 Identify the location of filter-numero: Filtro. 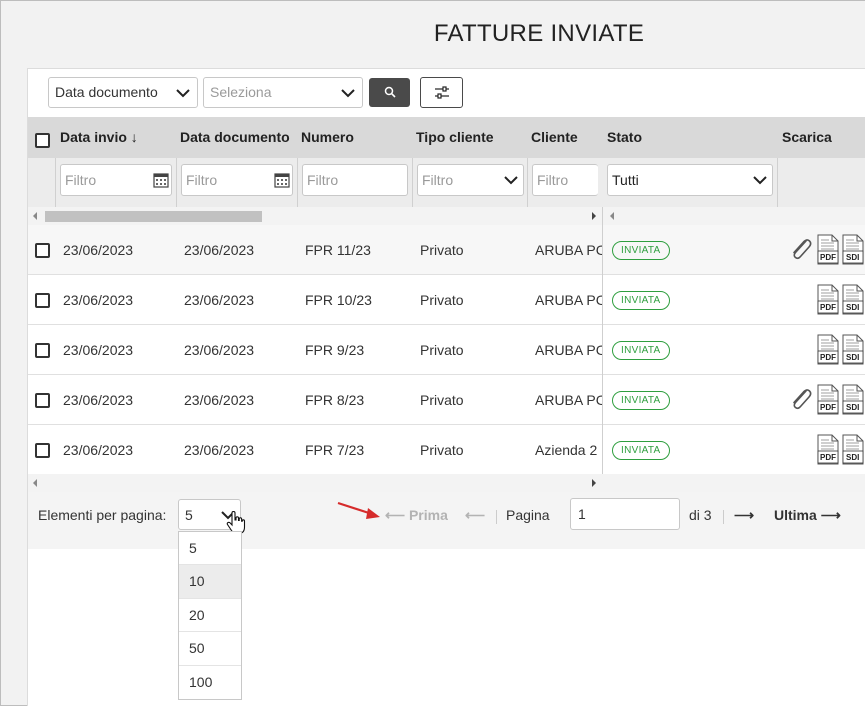
(355, 180).